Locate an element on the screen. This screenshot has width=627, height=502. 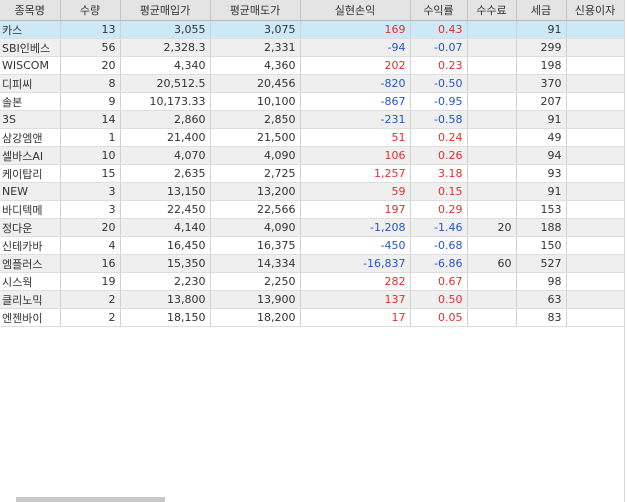
cell-return-rate: -0.68 is located at coordinates (439, 245).